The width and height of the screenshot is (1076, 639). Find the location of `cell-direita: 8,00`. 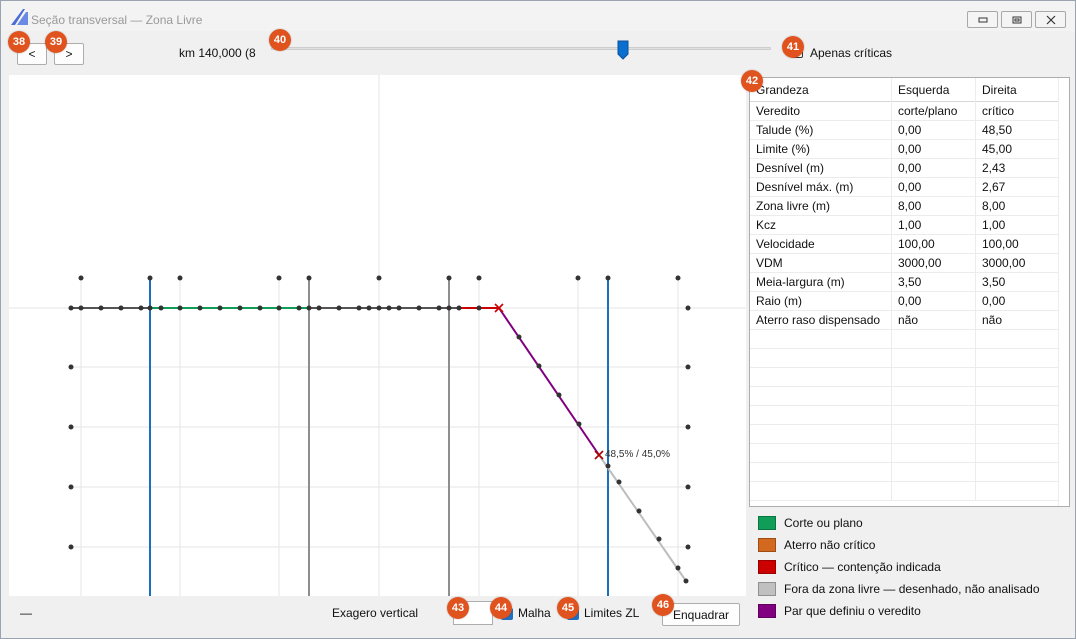

cell-direita: 8,00 is located at coordinates (1018, 206).